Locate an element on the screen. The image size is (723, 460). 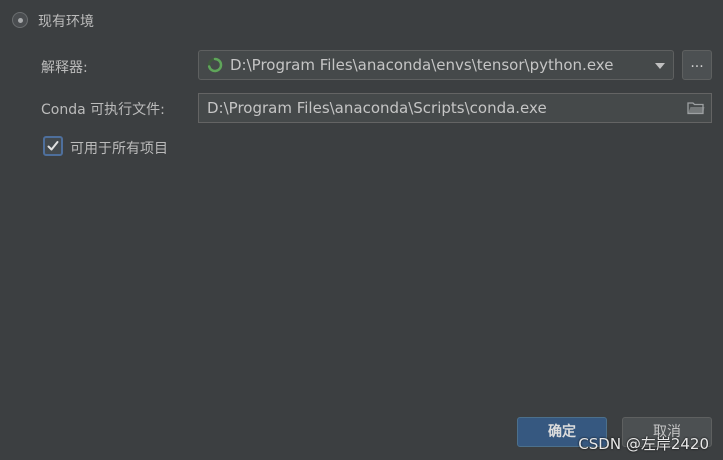
conda-label: Conda 可执行文件: is located at coordinates (103, 110).